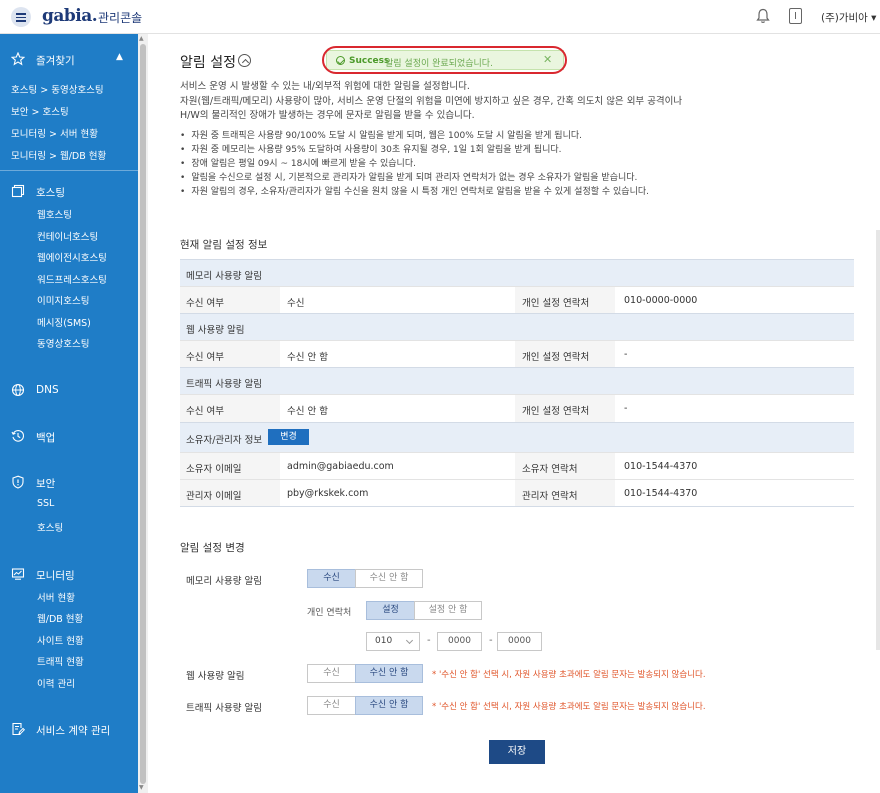  I want to click on gabia-logo: gabia., so click(70, 16).